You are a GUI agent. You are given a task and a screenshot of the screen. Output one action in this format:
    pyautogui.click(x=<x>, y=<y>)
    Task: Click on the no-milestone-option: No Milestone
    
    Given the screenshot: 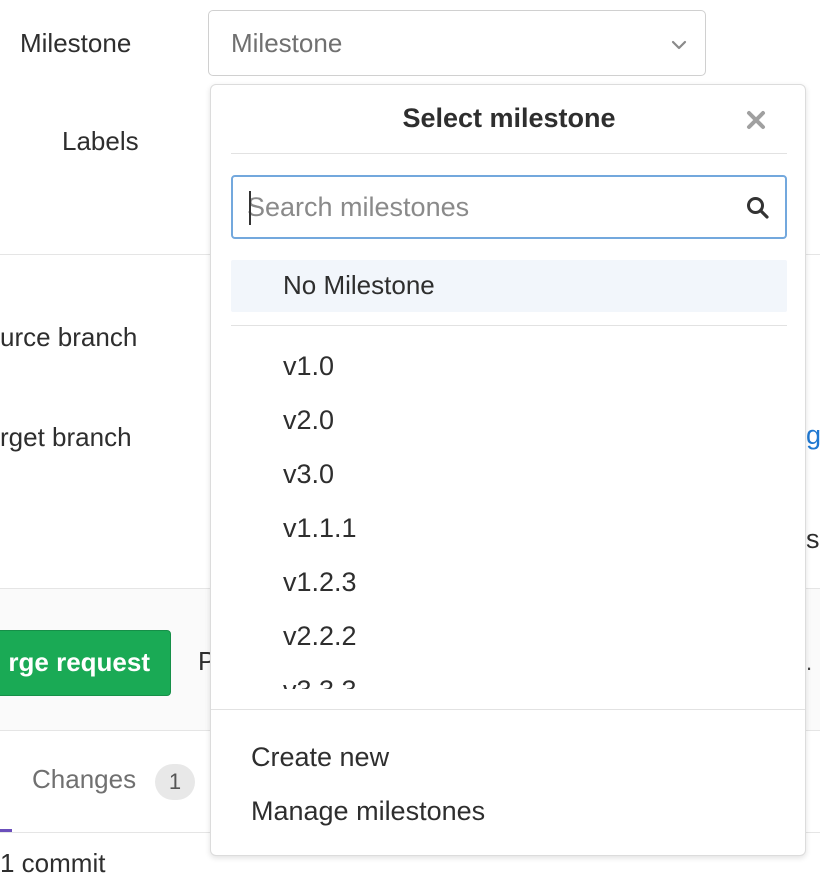 What is the action you would take?
    pyautogui.click(x=509, y=286)
    